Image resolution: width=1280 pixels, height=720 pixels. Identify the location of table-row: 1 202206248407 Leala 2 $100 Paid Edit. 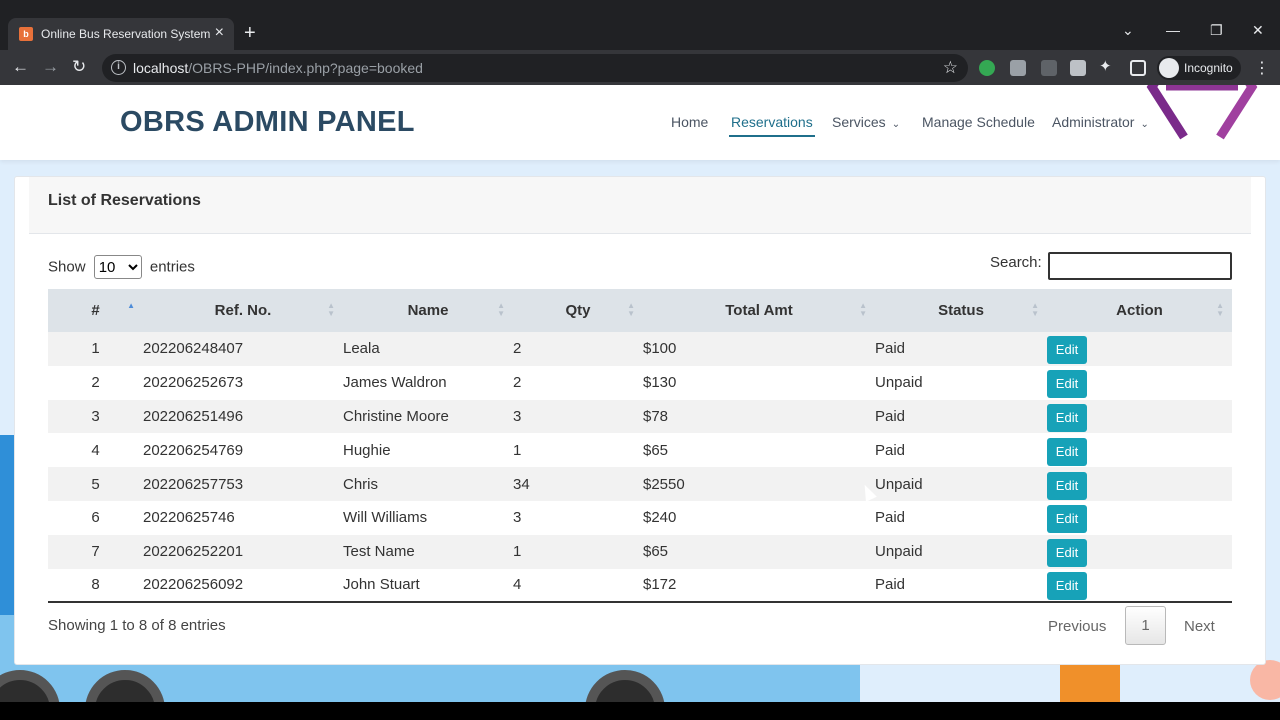
(640, 349).